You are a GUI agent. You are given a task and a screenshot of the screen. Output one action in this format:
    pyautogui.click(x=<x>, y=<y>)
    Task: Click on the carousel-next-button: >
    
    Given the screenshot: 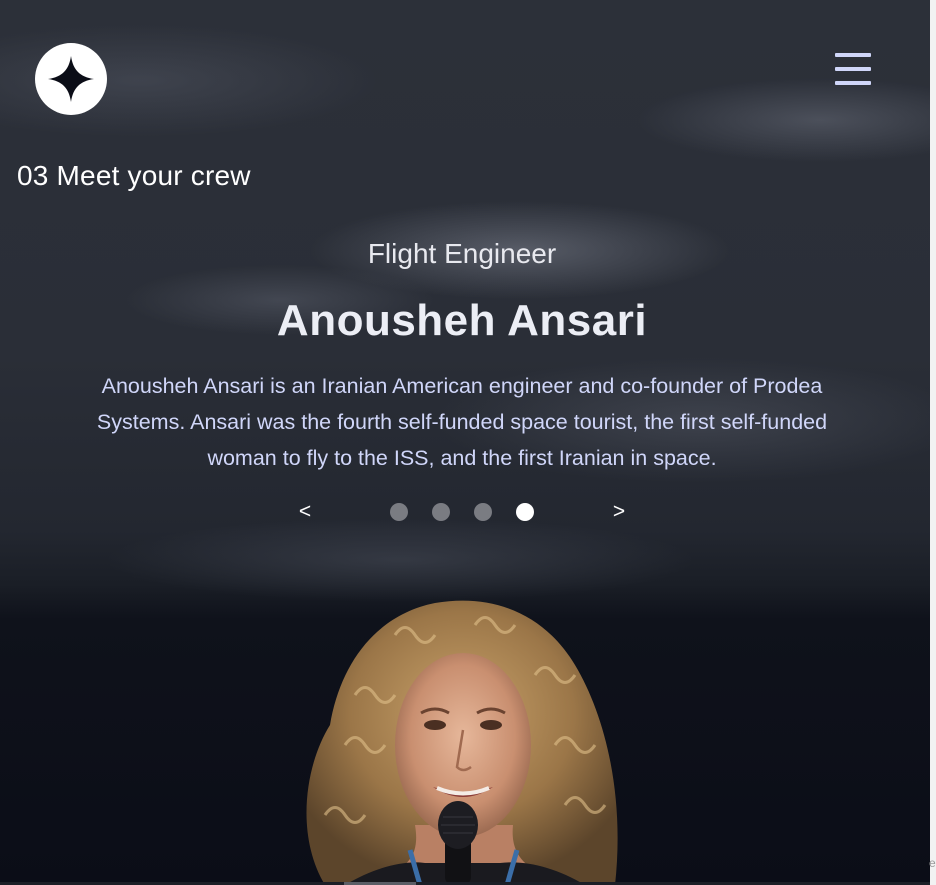 What is the action you would take?
    pyautogui.click(x=619, y=512)
    